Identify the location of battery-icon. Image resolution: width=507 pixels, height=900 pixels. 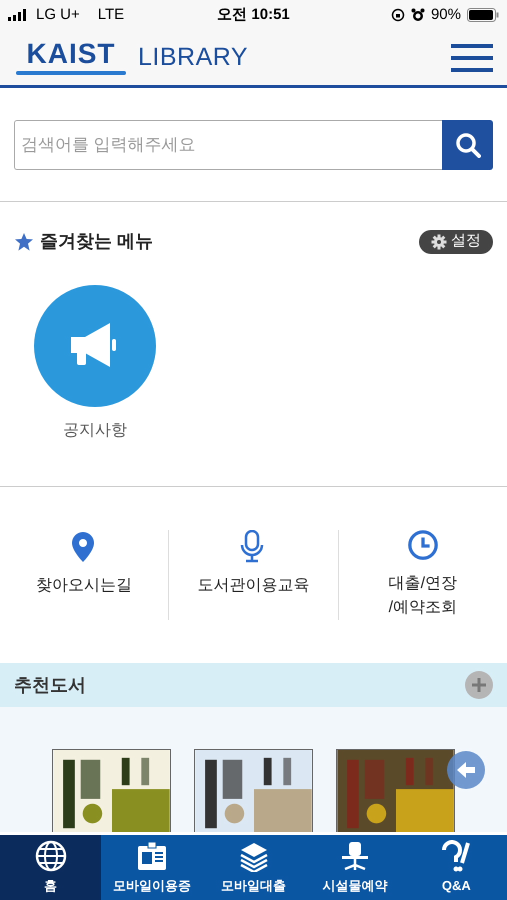
(483, 15).